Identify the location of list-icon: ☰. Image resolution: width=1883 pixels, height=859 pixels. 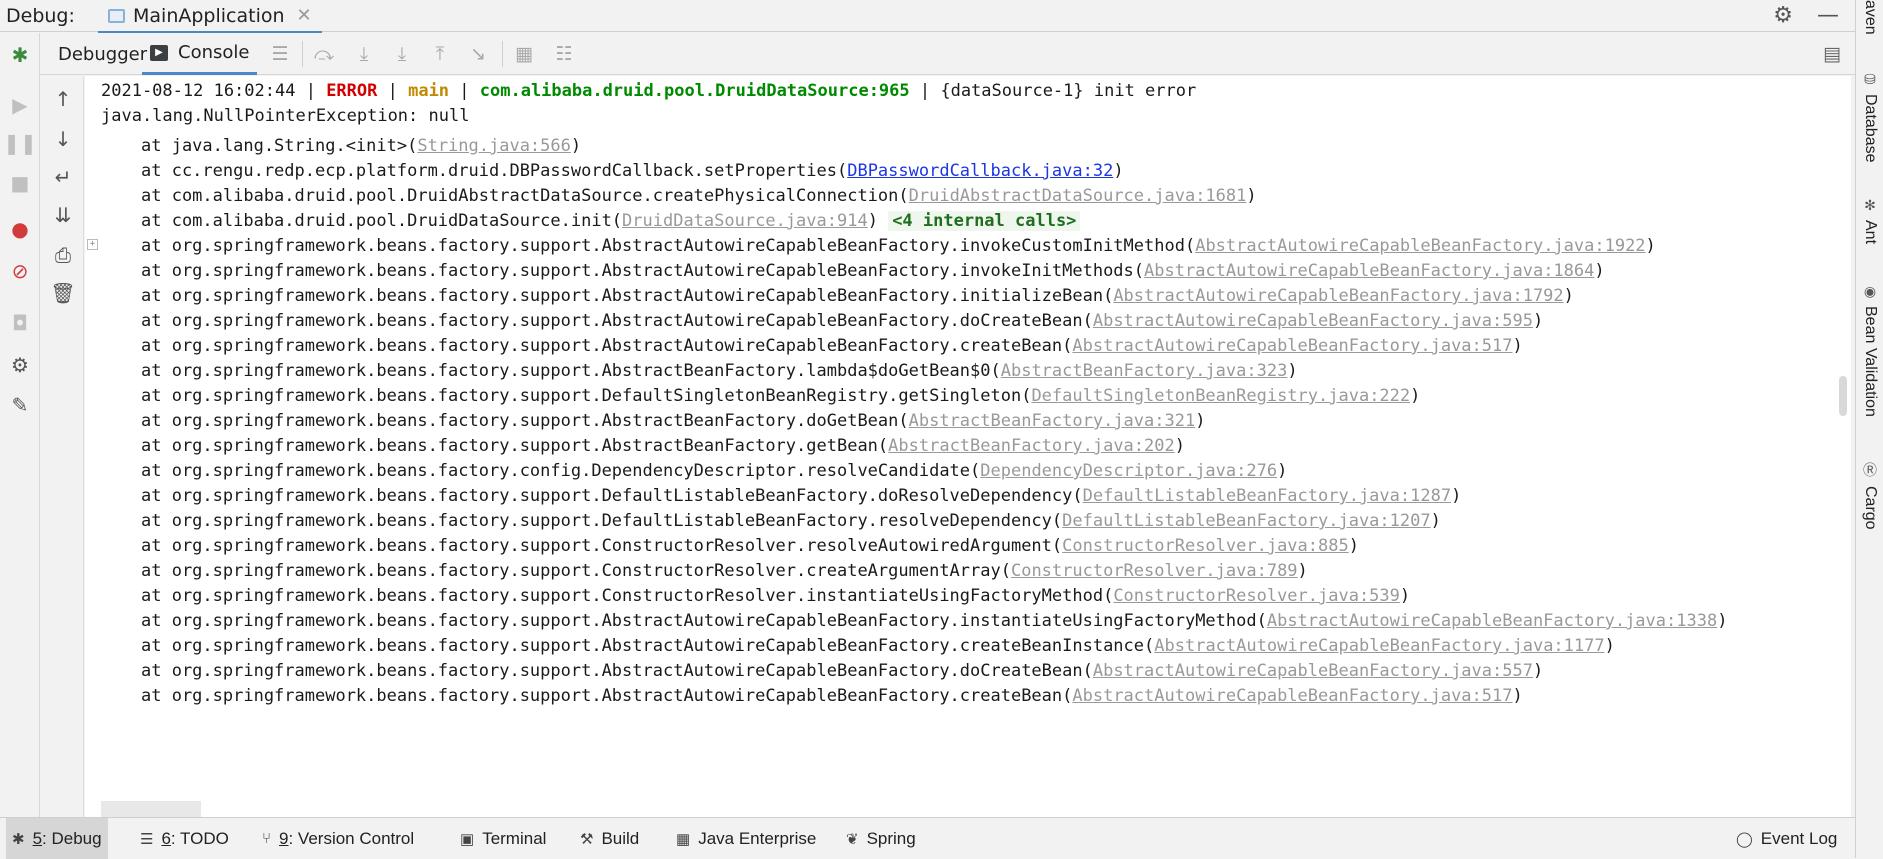
(147, 839).